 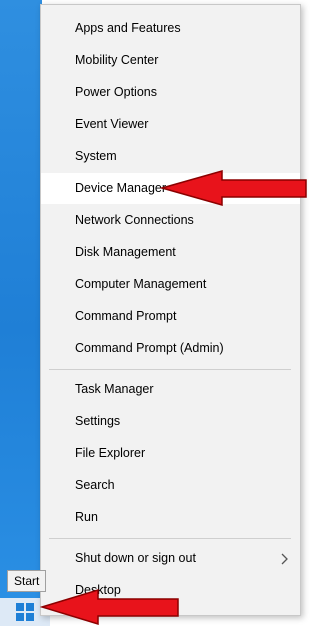 What do you see at coordinates (170, 485) in the screenshot?
I see `menu-item-search: Search` at bounding box center [170, 485].